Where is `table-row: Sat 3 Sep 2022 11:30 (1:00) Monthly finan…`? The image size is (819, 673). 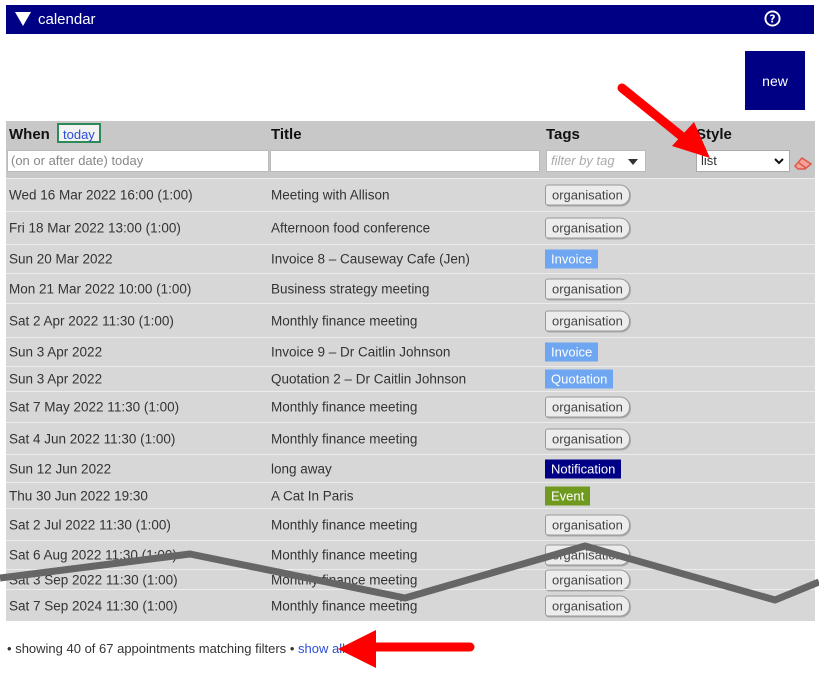
table-row: Sat 3 Sep 2022 11:30 (1:00) Monthly finan… is located at coordinates (410, 579).